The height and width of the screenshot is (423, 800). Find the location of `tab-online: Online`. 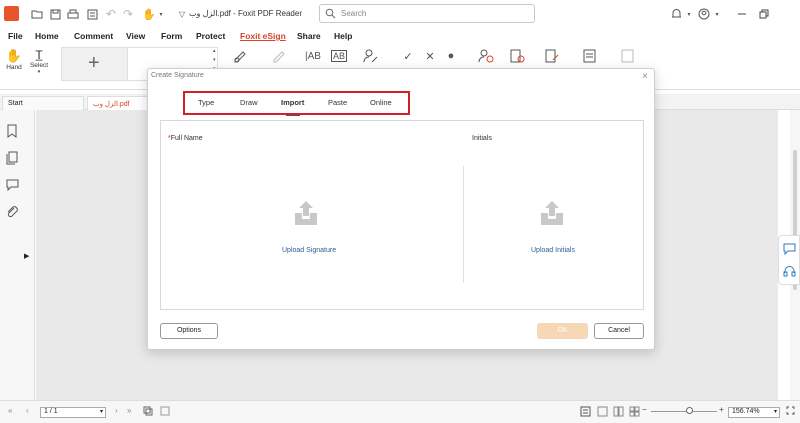

tab-online: Online is located at coordinates (381, 102).